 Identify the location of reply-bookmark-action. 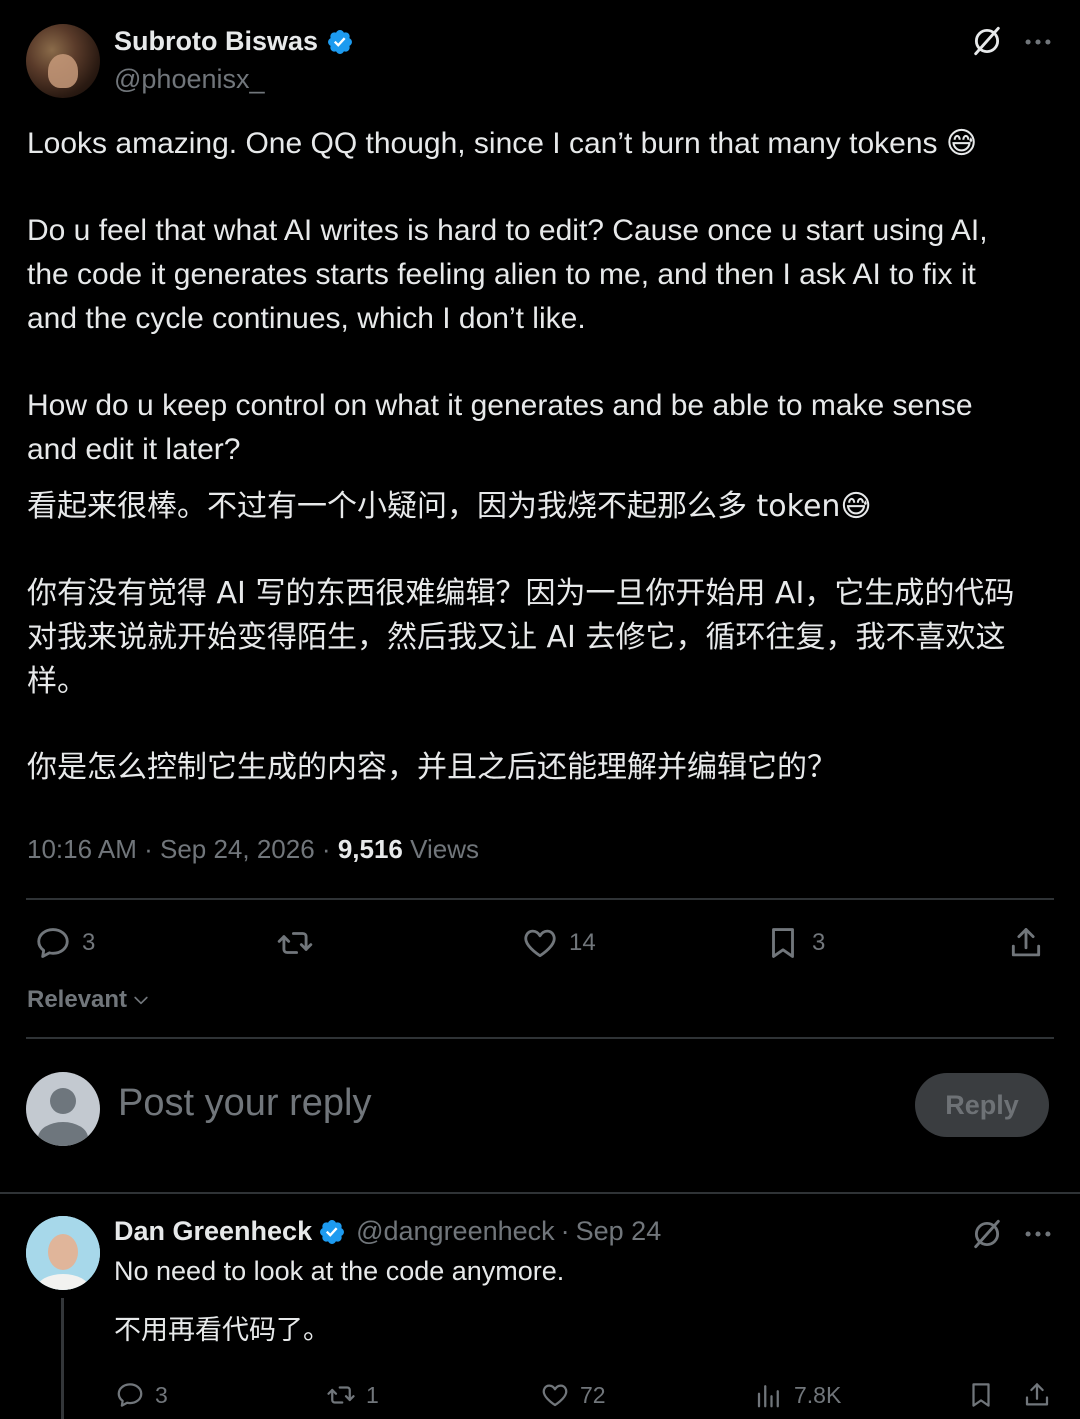
(981, 1395).